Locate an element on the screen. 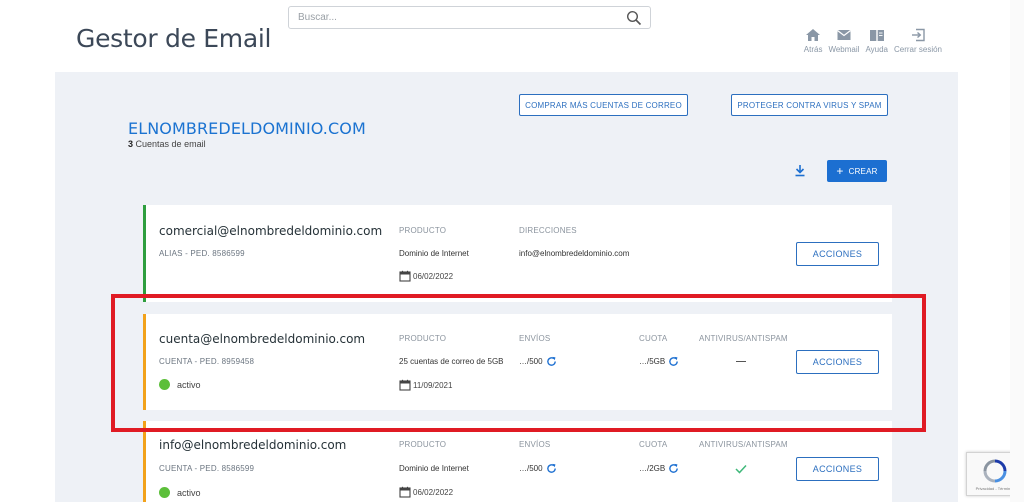 The image size is (1024, 502). nav-webmail: Webmail is located at coordinates (843, 41).